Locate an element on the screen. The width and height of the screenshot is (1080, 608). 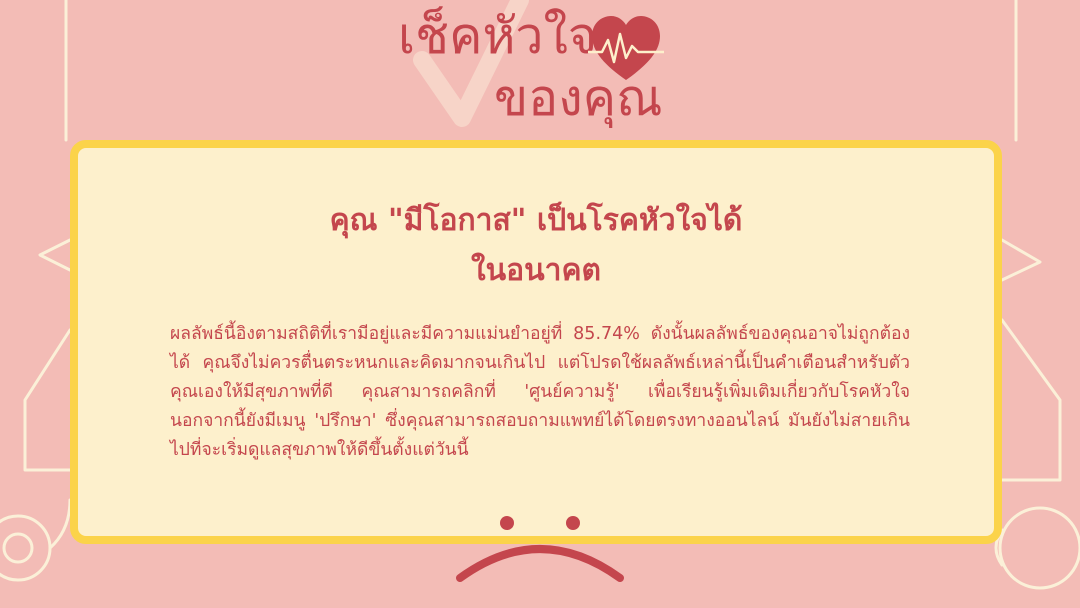
result-headline-line-1: คุณ "มีโอกาส" เป็นโรคหัวใจได้ is located at coordinates (536, 220).